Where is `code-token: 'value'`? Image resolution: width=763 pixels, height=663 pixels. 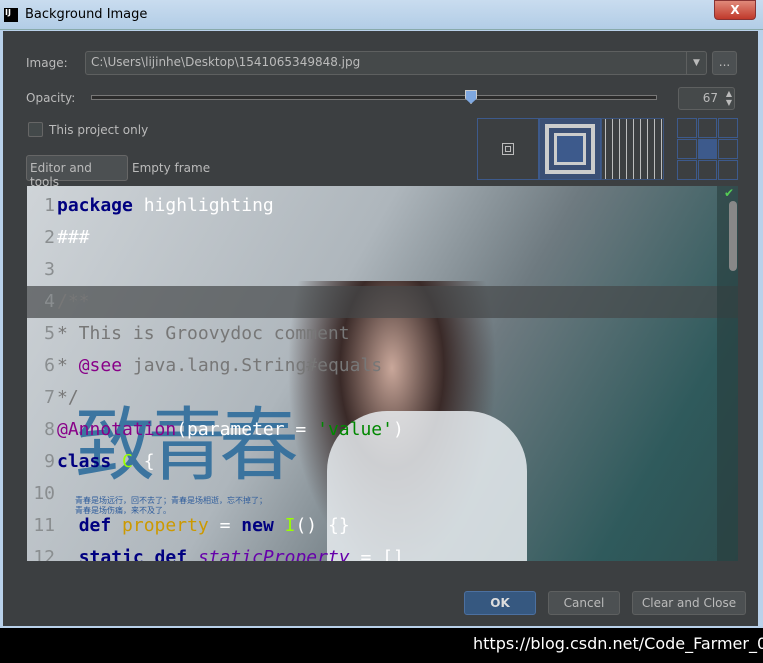 code-token: 'value' is located at coordinates (355, 429).